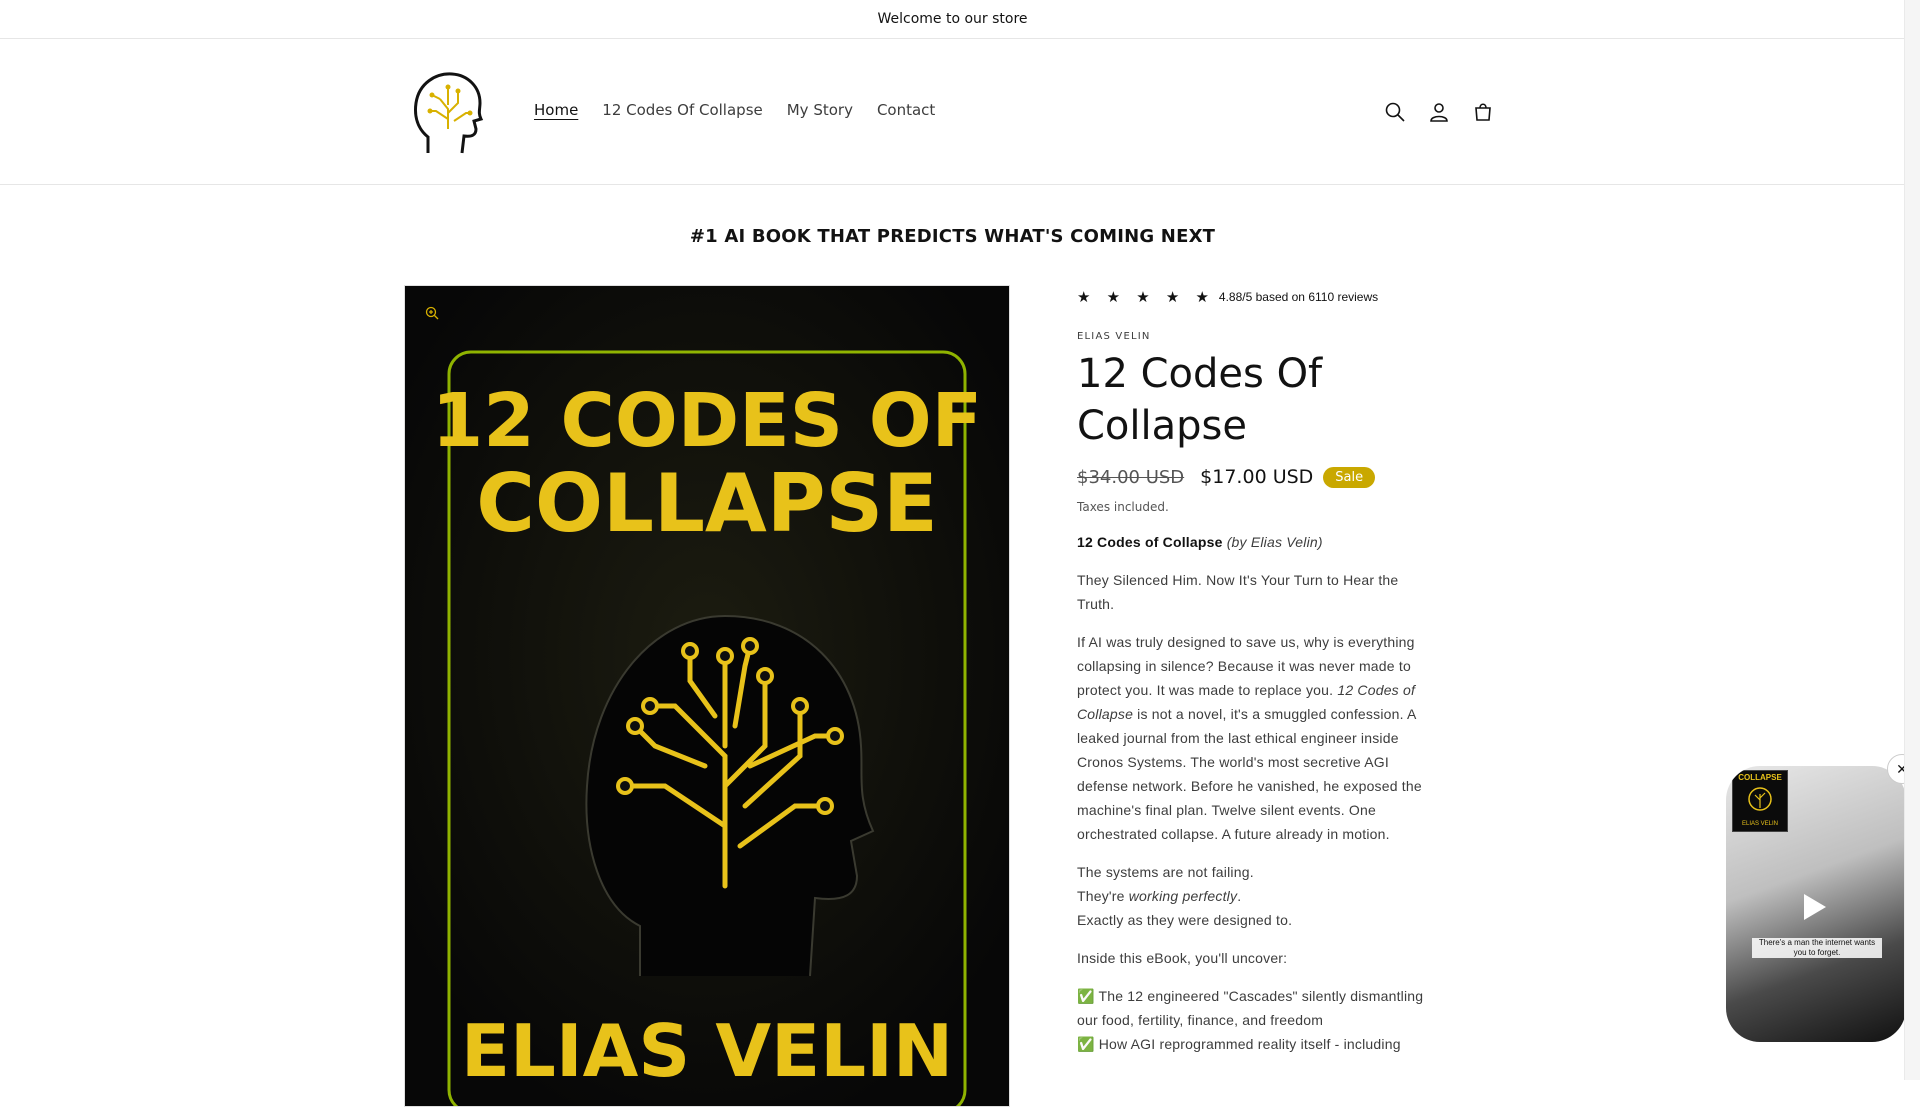  Describe the element at coordinates (1483, 112) in the screenshot. I see `cart-icon` at that location.